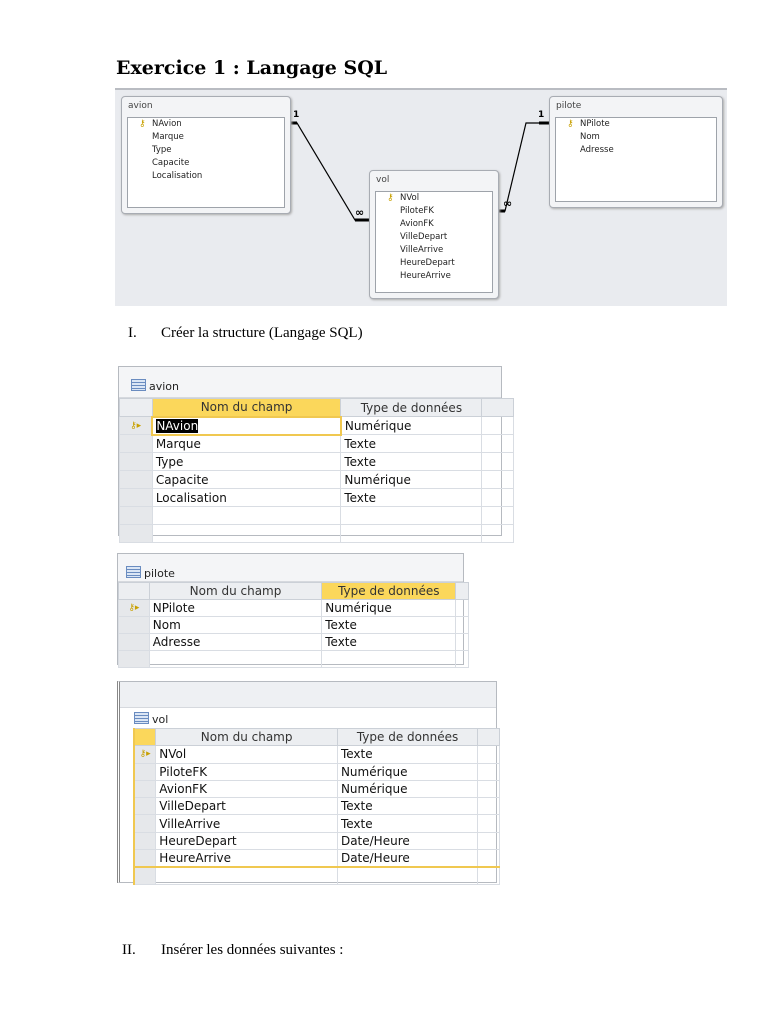 The width and height of the screenshot is (768, 1024). What do you see at coordinates (206, 124) in the screenshot?
I see `entity-field: ⚷ NAvion` at bounding box center [206, 124].